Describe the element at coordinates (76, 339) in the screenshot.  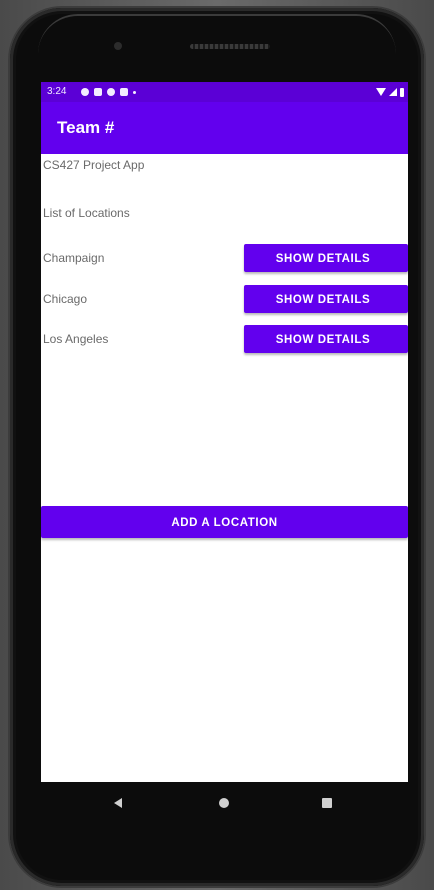
I see `location-name-los-angeles: Los Angeles` at that location.